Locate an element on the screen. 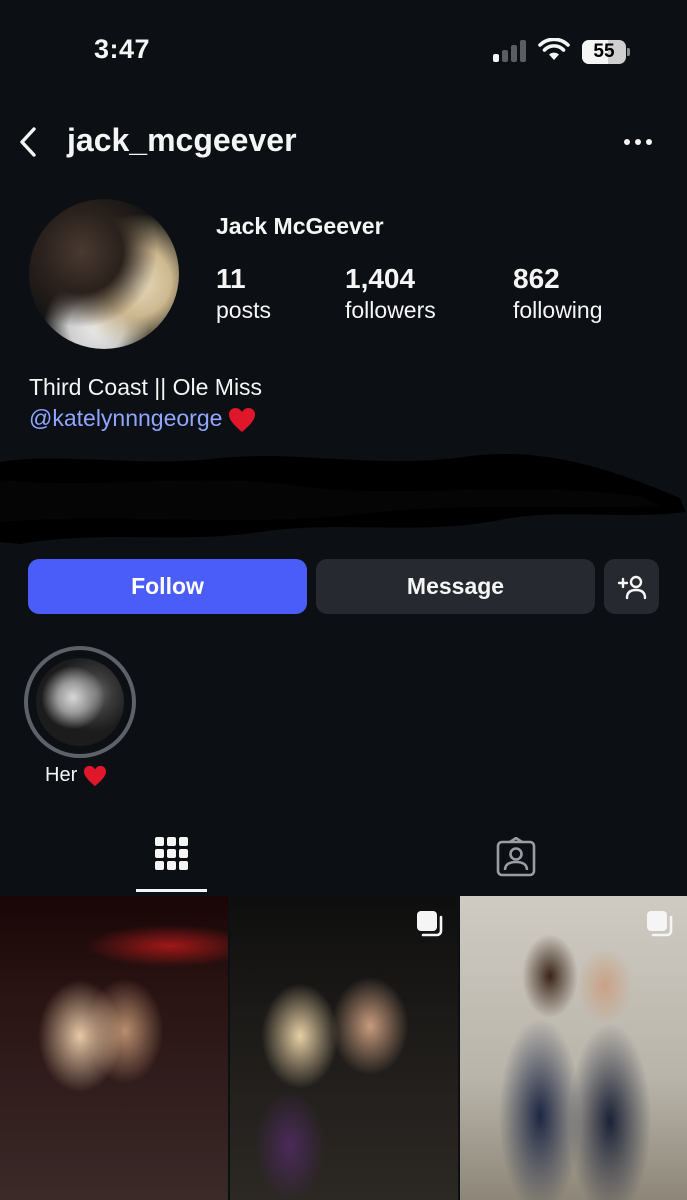 The height and width of the screenshot is (1200, 687). suggested-users-button is located at coordinates (631, 586).